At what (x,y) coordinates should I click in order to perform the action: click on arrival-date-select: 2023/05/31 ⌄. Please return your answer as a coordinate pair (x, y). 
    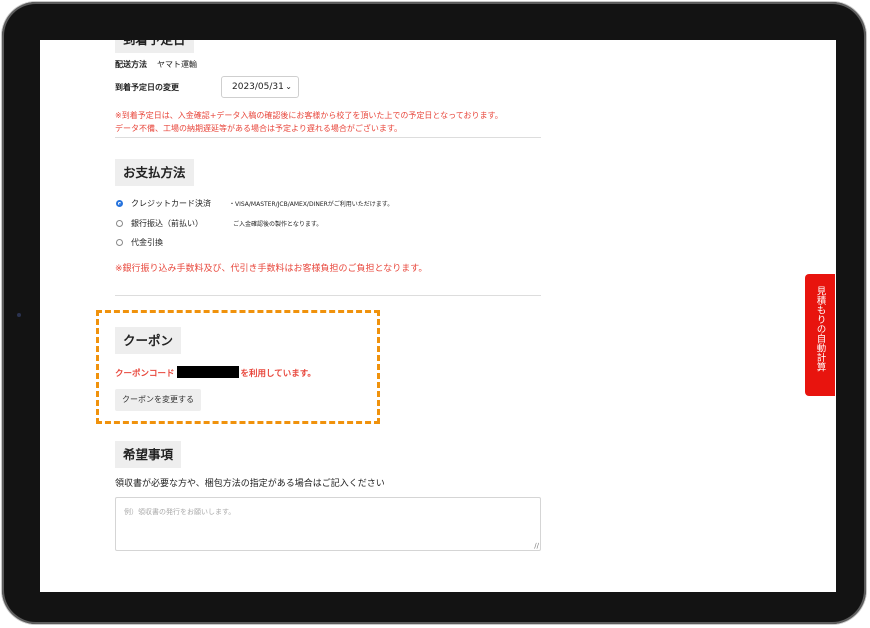
    Looking at the image, I should click on (260, 87).